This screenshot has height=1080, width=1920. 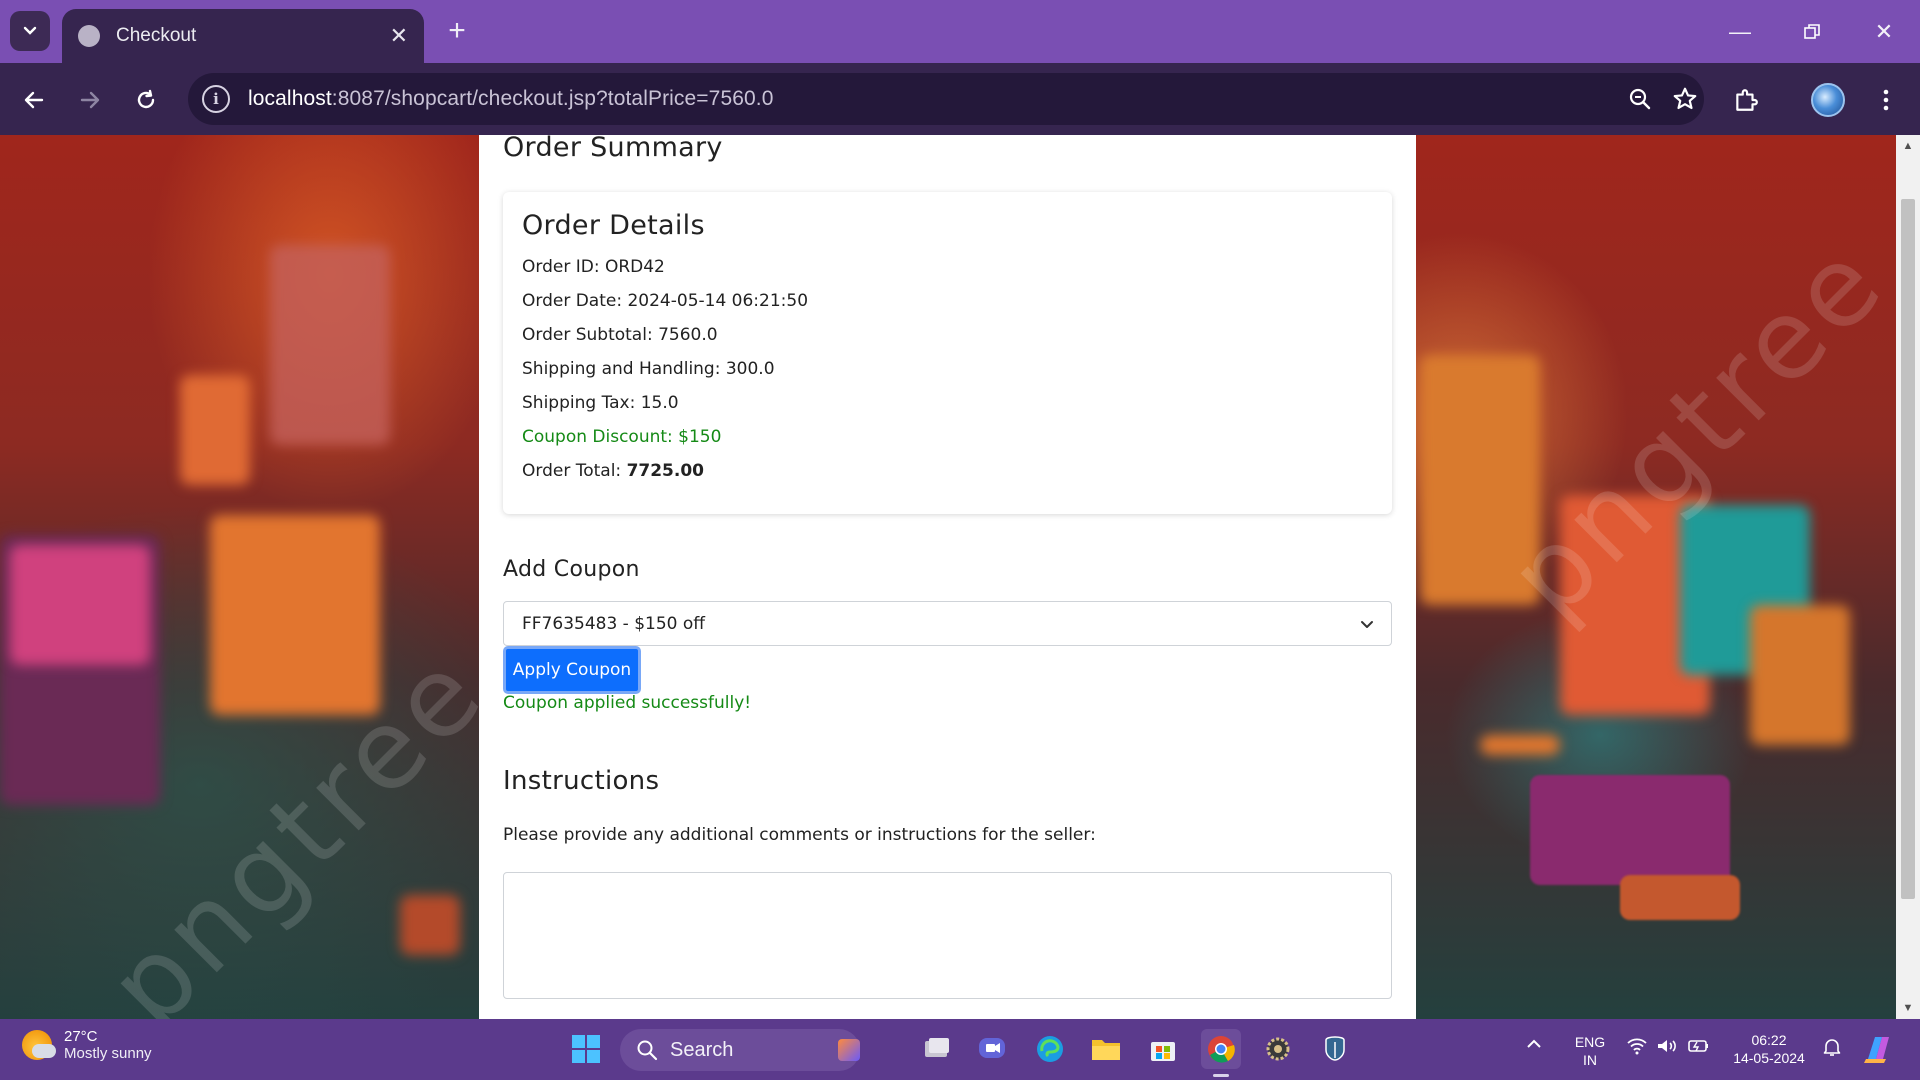 I want to click on show-hidden-icons, so click(x=1534, y=1046).